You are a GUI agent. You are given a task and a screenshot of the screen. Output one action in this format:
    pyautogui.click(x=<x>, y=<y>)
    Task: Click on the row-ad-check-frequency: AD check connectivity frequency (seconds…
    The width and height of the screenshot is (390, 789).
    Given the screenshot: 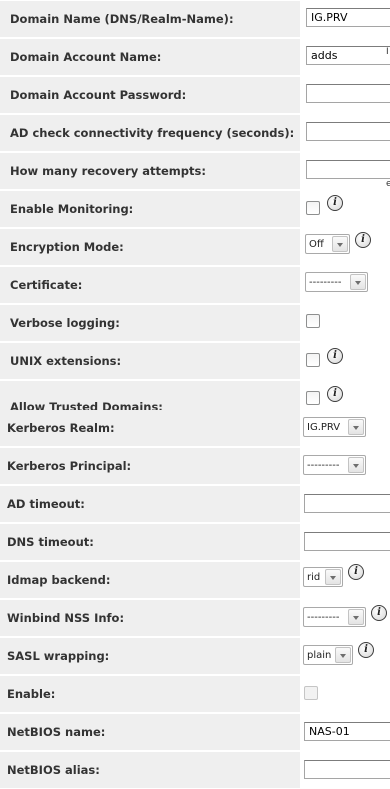 What is the action you would take?
    pyautogui.click(x=195, y=133)
    